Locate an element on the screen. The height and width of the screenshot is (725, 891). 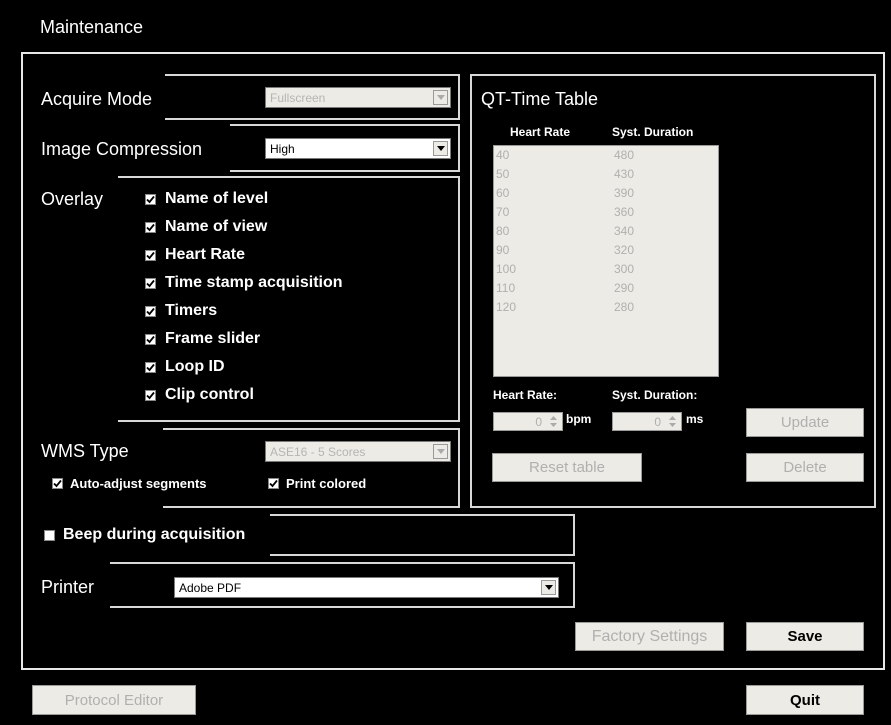
overlay-item-time-stamp: Time stamp acquisition is located at coordinates (244, 283).